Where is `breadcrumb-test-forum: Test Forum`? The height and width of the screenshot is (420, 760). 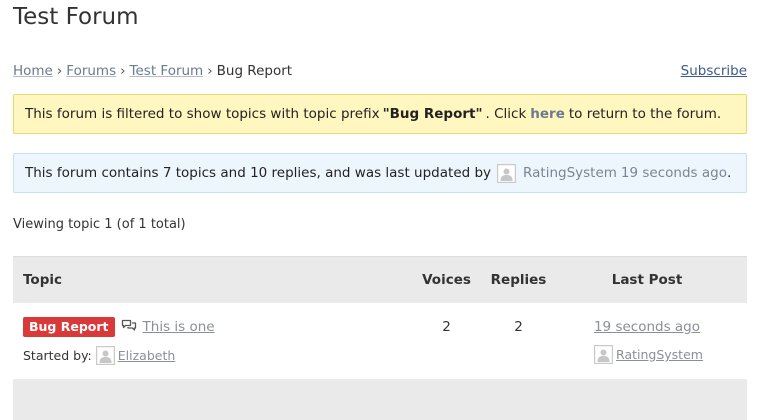 breadcrumb-test-forum: Test Forum is located at coordinates (167, 71).